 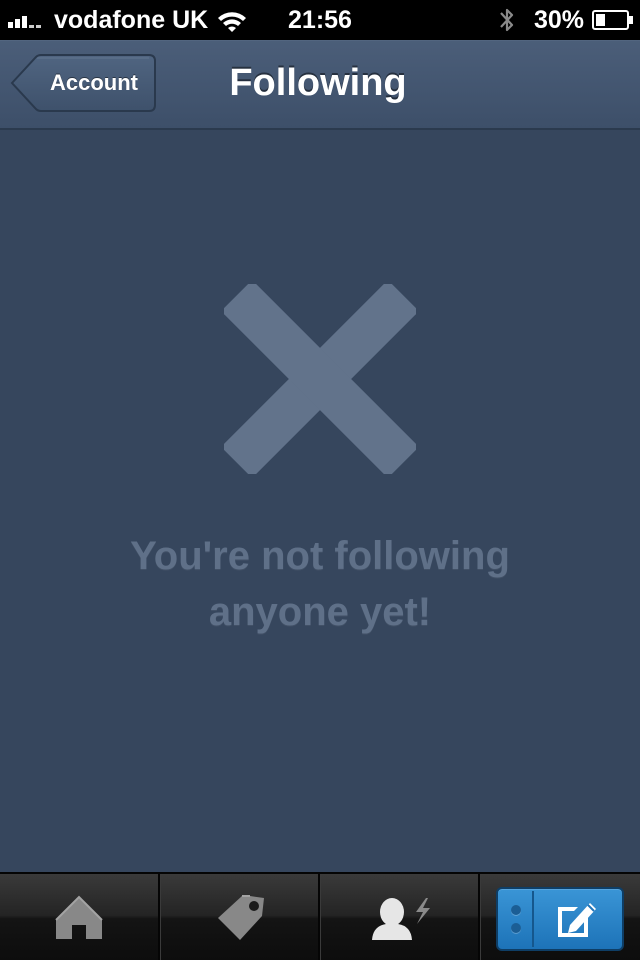 I want to click on back-button-label: Account, so click(x=94, y=82).